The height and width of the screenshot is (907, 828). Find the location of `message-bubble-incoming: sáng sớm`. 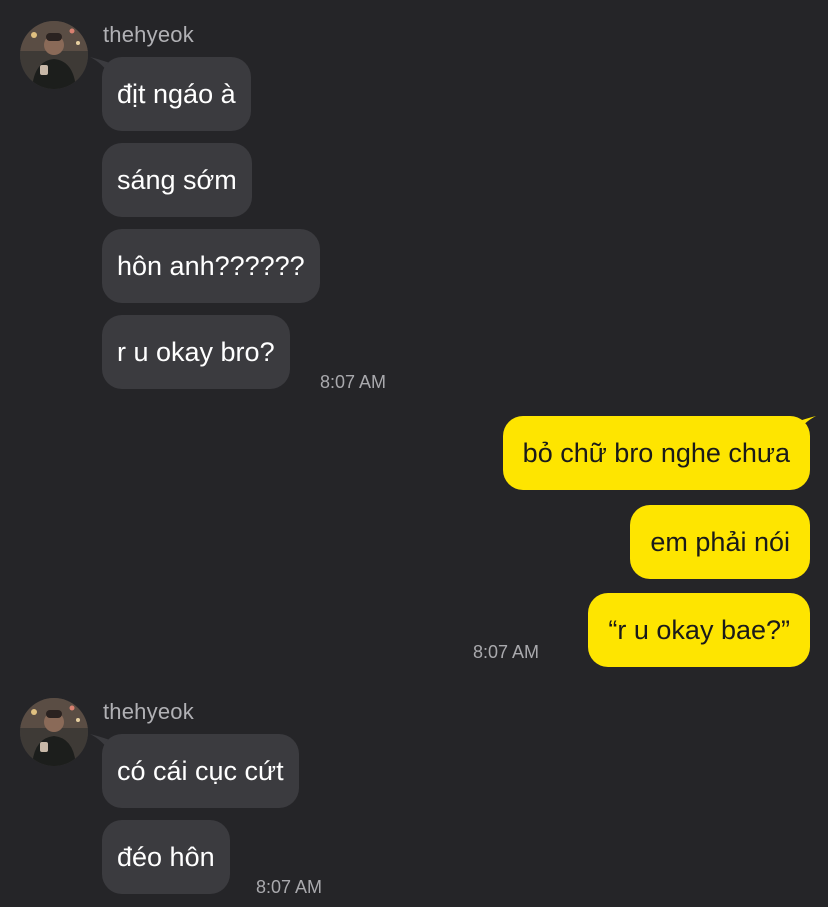

message-bubble-incoming: sáng sớm is located at coordinates (177, 180).